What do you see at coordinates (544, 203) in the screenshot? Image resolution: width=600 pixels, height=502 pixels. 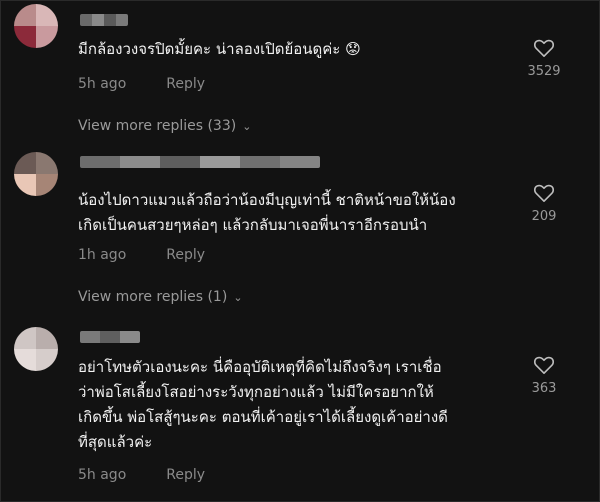 I see `like-button: 209` at bounding box center [544, 203].